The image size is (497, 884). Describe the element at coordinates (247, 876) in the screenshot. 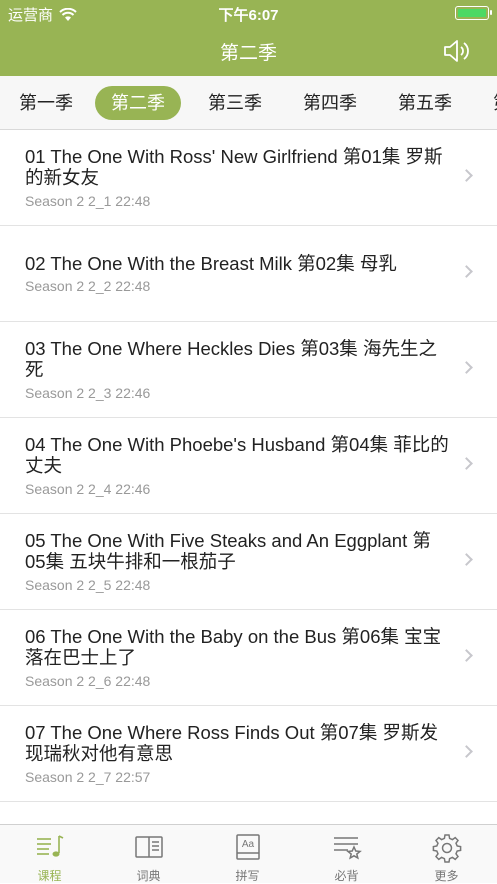

I see `tab-spelling-label: 拼写` at that location.